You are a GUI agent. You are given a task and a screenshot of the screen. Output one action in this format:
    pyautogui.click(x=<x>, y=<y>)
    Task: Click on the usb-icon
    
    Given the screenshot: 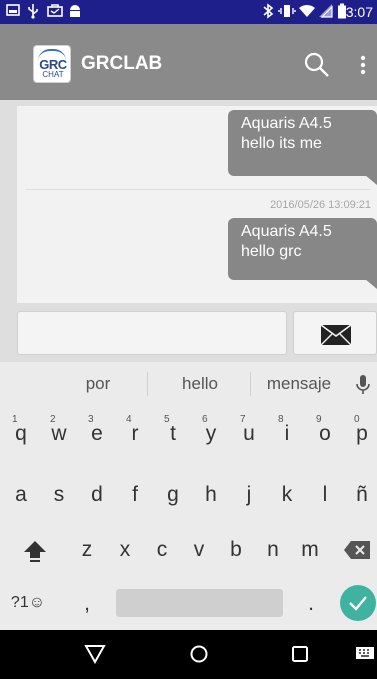 What is the action you would take?
    pyautogui.click(x=33, y=13)
    